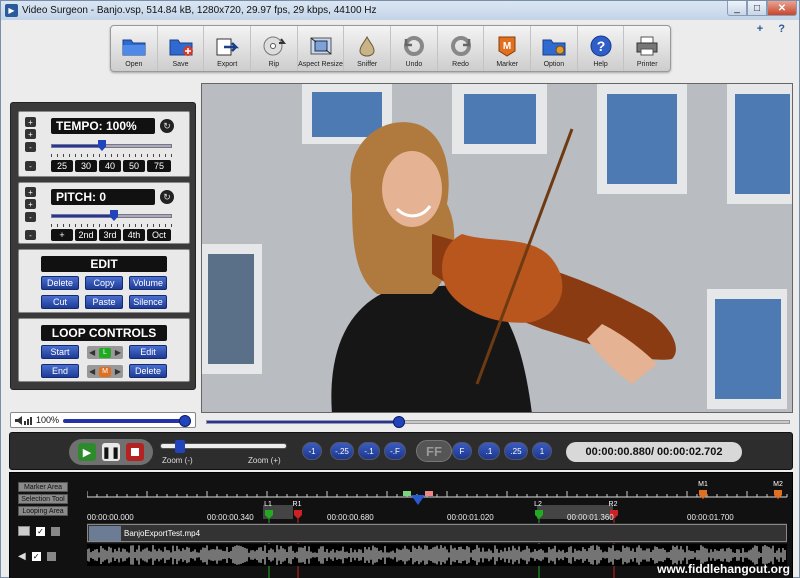 This screenshot has width=800, height=578. What do you see at coordinates (30, 166) in the screenshot?
I see `tempo-minus-large: -` at bounding box center [30, 166].